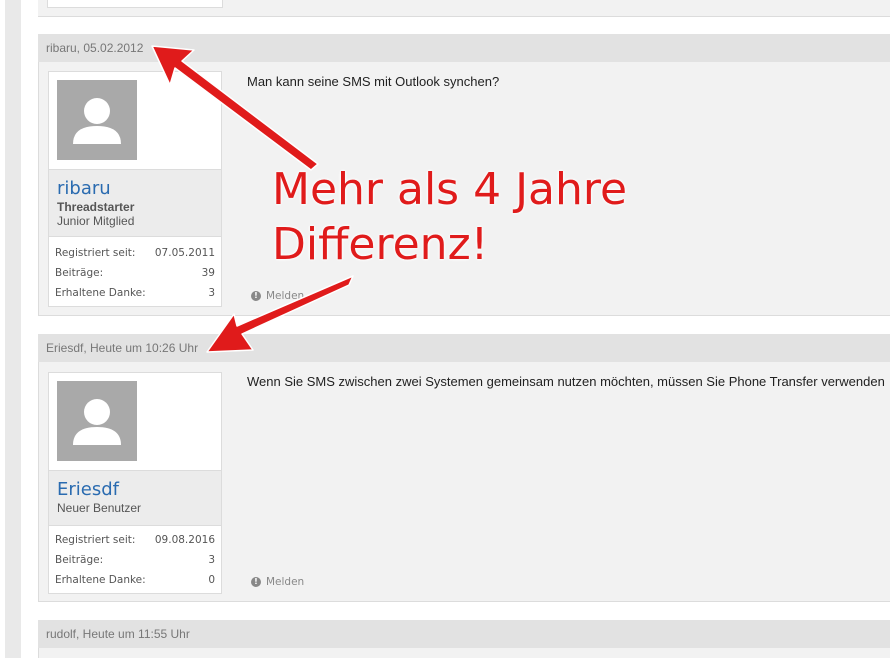 The height and width of the screenshot is (658, 890). What do you see at coordinates (280, 314) in the screenshot?
I see `arrow-down-left-icon` at bounding box center [280, 314].